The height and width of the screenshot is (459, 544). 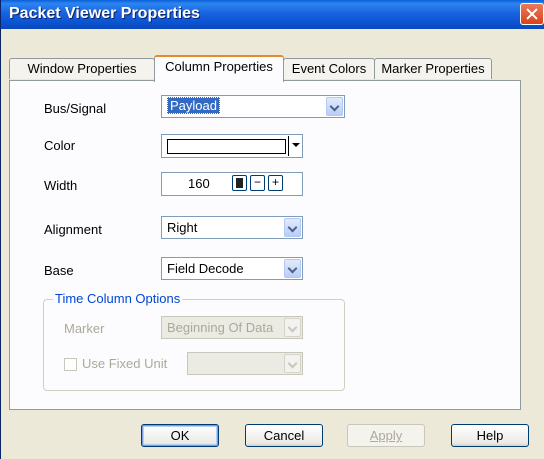 I want to click on alignment-value: Right, so click(x=182, y=227).